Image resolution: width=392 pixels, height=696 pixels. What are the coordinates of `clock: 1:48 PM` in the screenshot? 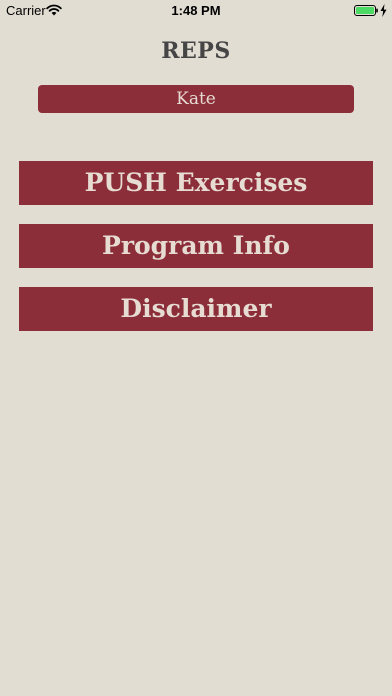 It's located at (196, 10).